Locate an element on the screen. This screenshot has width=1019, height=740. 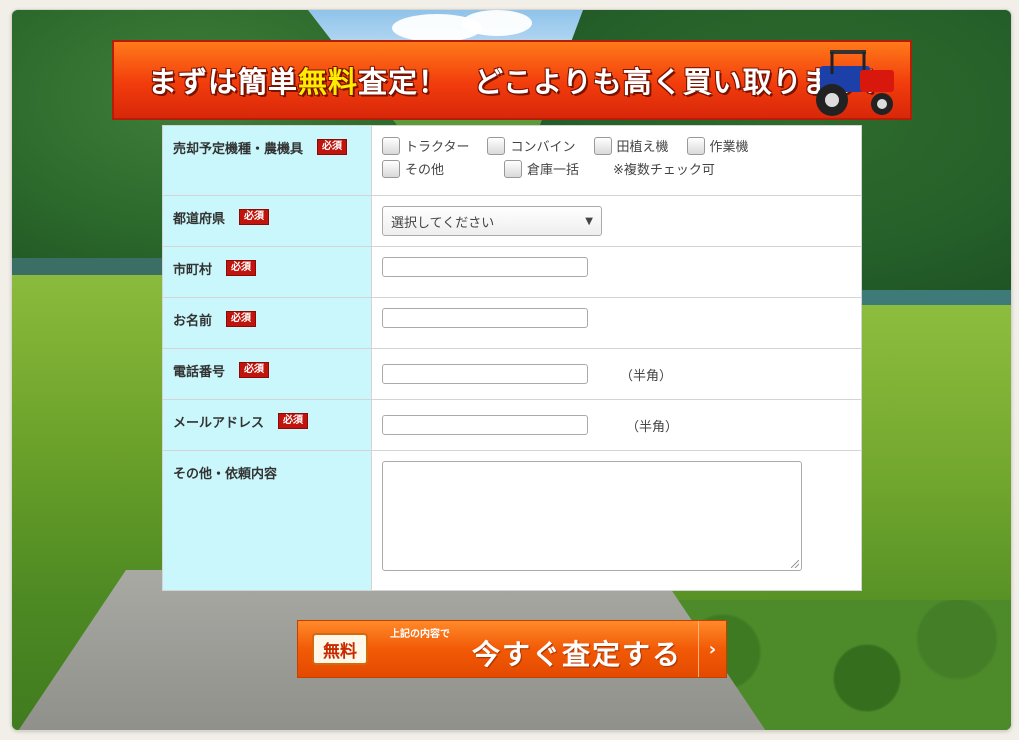
form-row-name: お名前 必須 is located at coordinates (512, 323).